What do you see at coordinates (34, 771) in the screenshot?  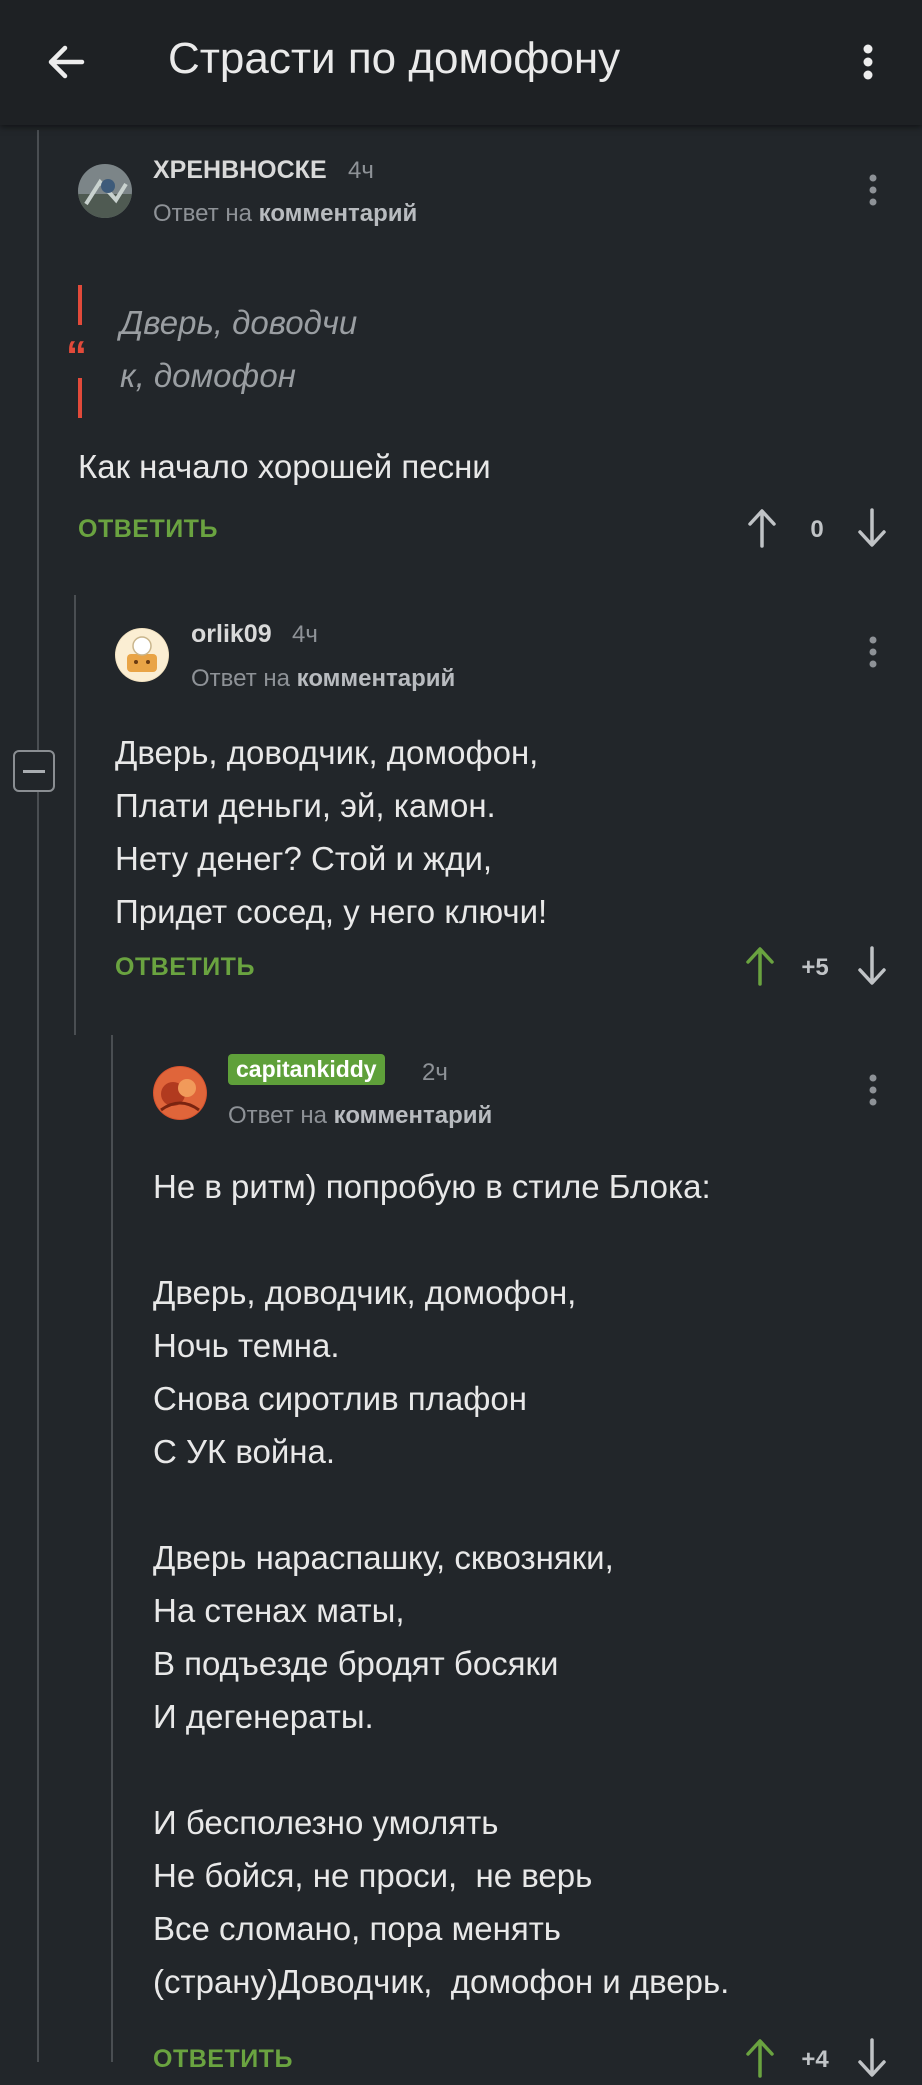 I see `collapse-icon` at bounding box center [34, 771].